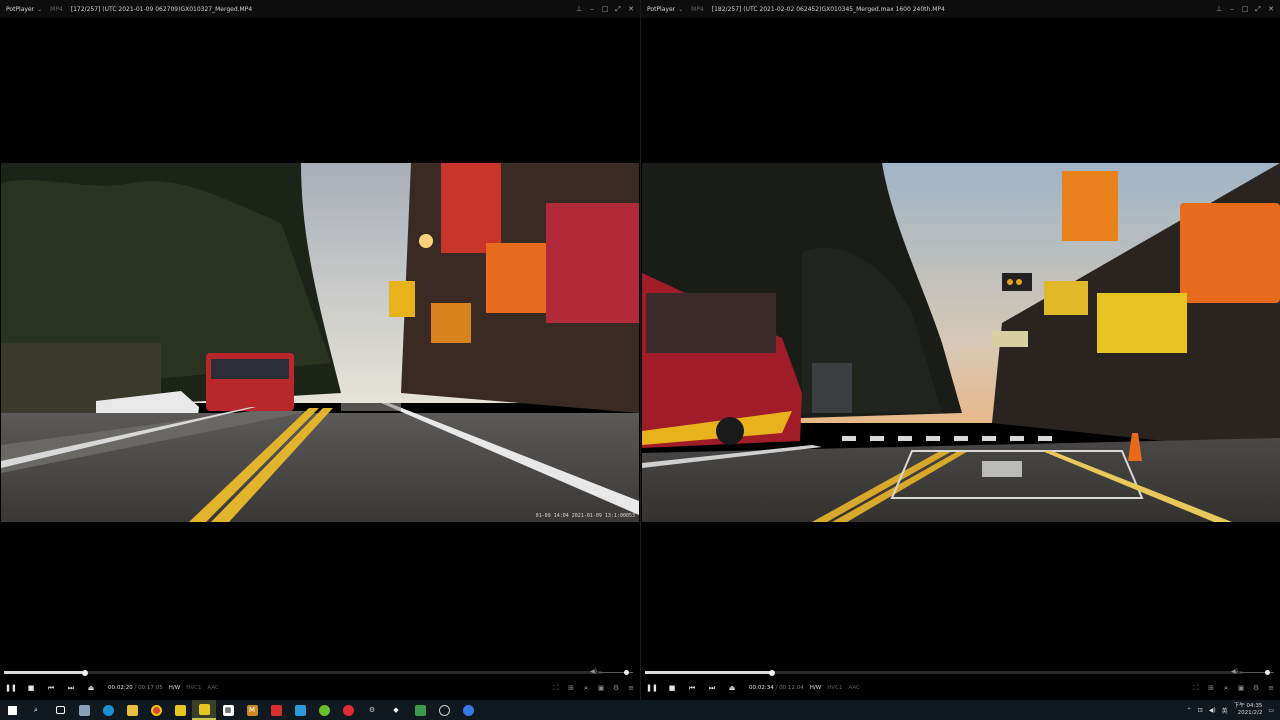 The width and height of the screenshot is (1280, 720). I want to click on total-time: 00:12:04, so click(791, 688).